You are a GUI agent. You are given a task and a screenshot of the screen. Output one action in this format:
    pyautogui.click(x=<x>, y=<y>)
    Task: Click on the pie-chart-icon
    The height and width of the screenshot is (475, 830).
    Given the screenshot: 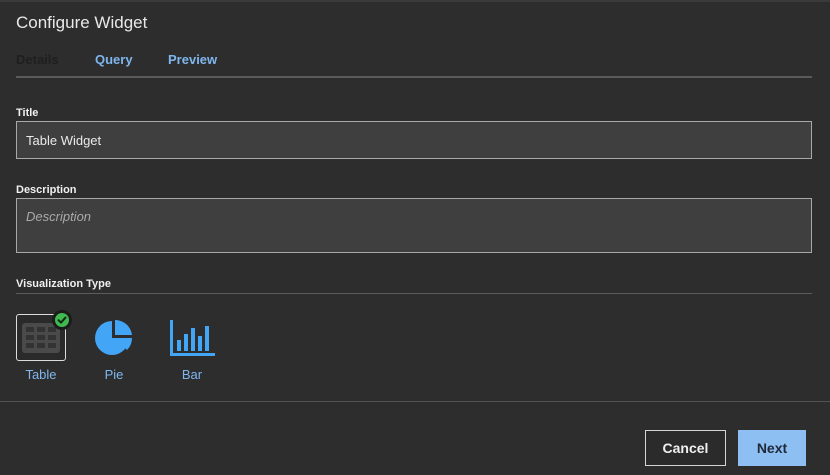 What is the action you would take?
    pyautogui.click(x=113, y=337)
    